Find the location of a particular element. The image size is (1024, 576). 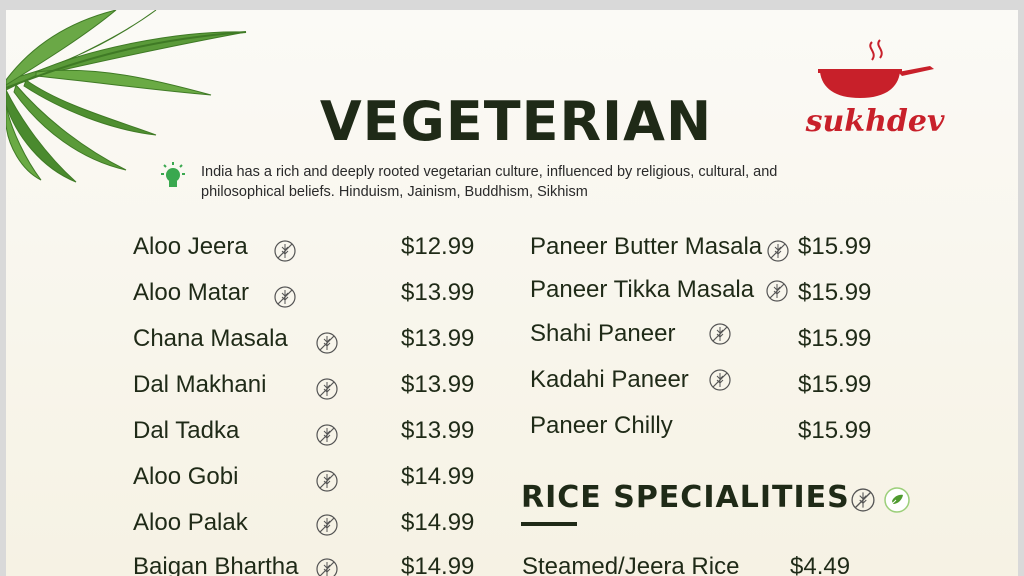

menu-item-name: Aloo Gobi is located at coordinates (186, 476).